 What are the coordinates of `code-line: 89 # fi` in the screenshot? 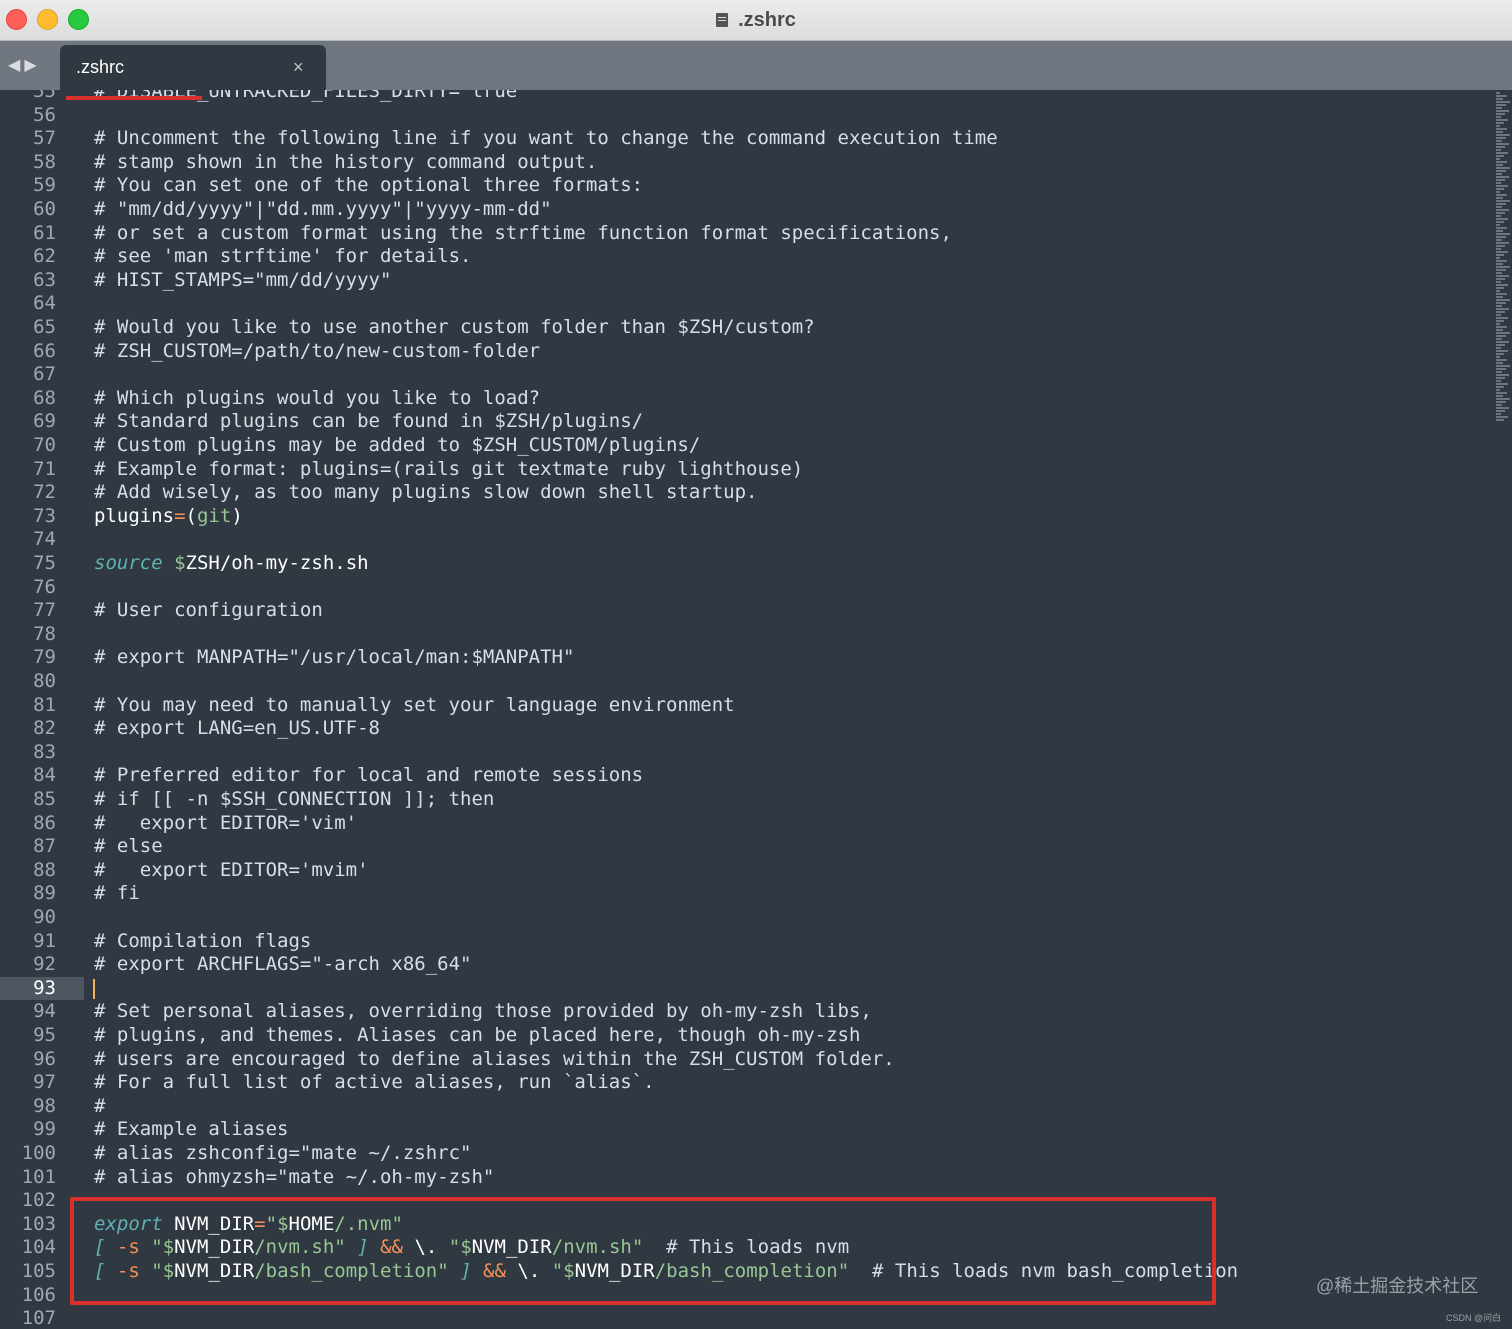 It's located at (745, 894).